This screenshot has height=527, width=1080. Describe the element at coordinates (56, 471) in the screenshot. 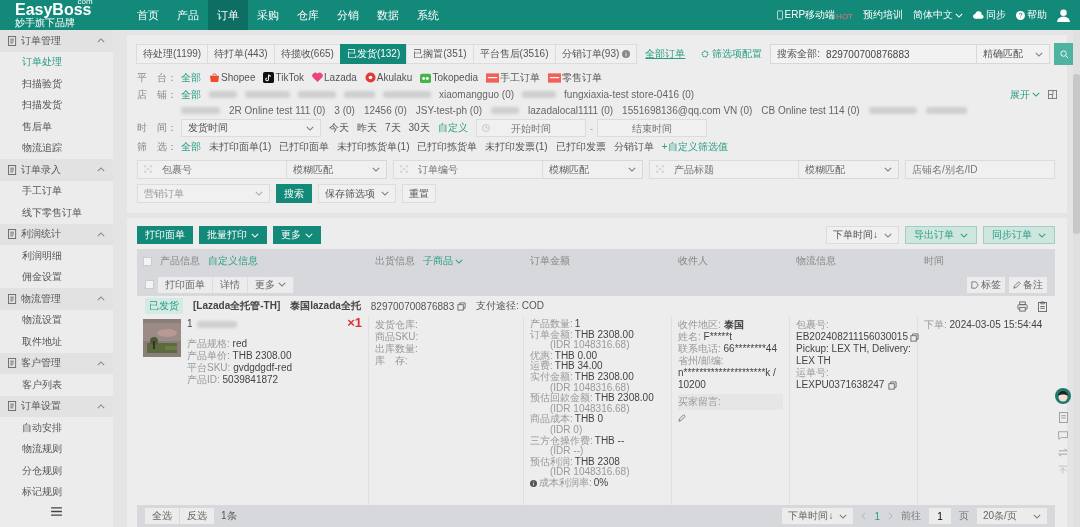

I see `sidebar-item: 分仓规则` at that location.